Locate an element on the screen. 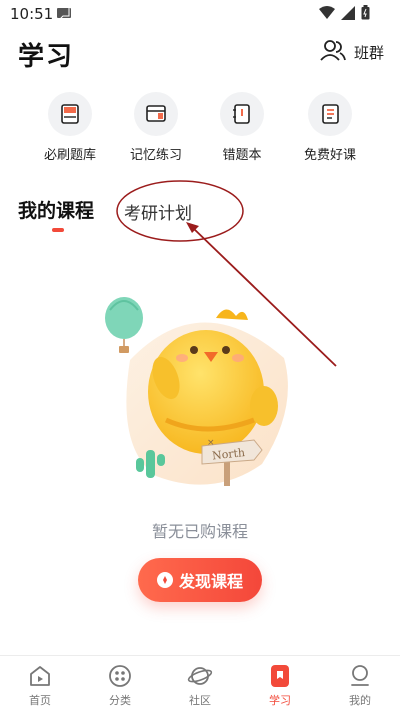 The height and width of the screenshot is (711, 400). nav-item-category: 分类 is located at coordinates (120, 686).